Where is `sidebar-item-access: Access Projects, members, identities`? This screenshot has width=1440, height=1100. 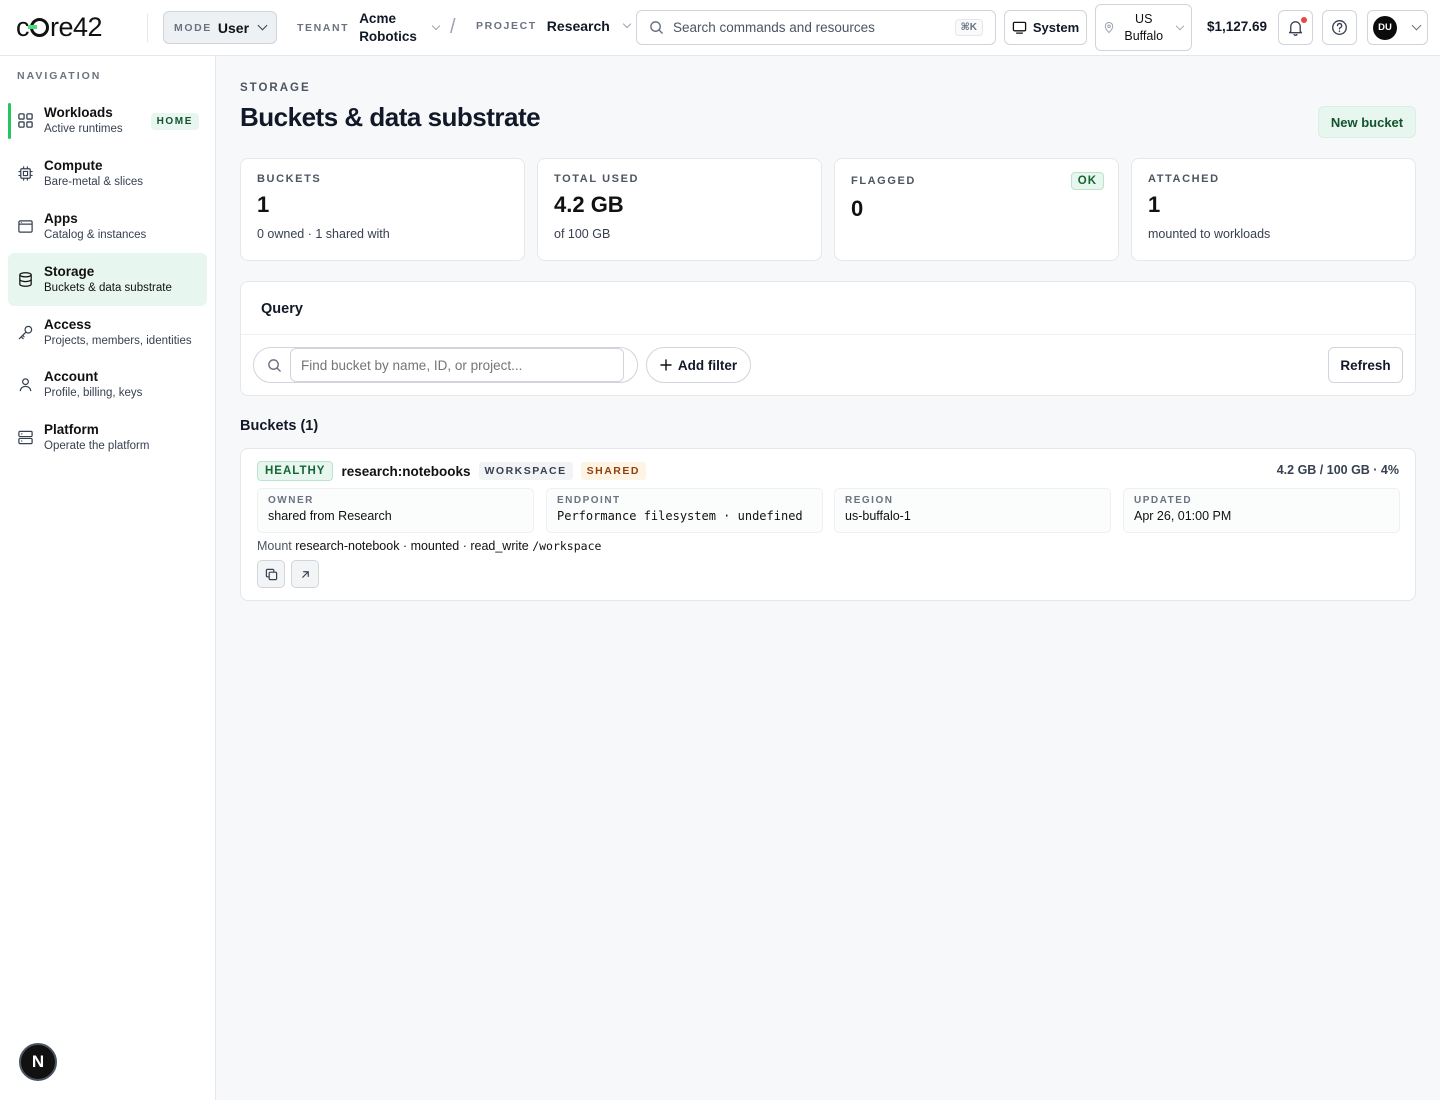 sidebar-item-access: Access Projects, members, identities is located at coordinates (107, 332).